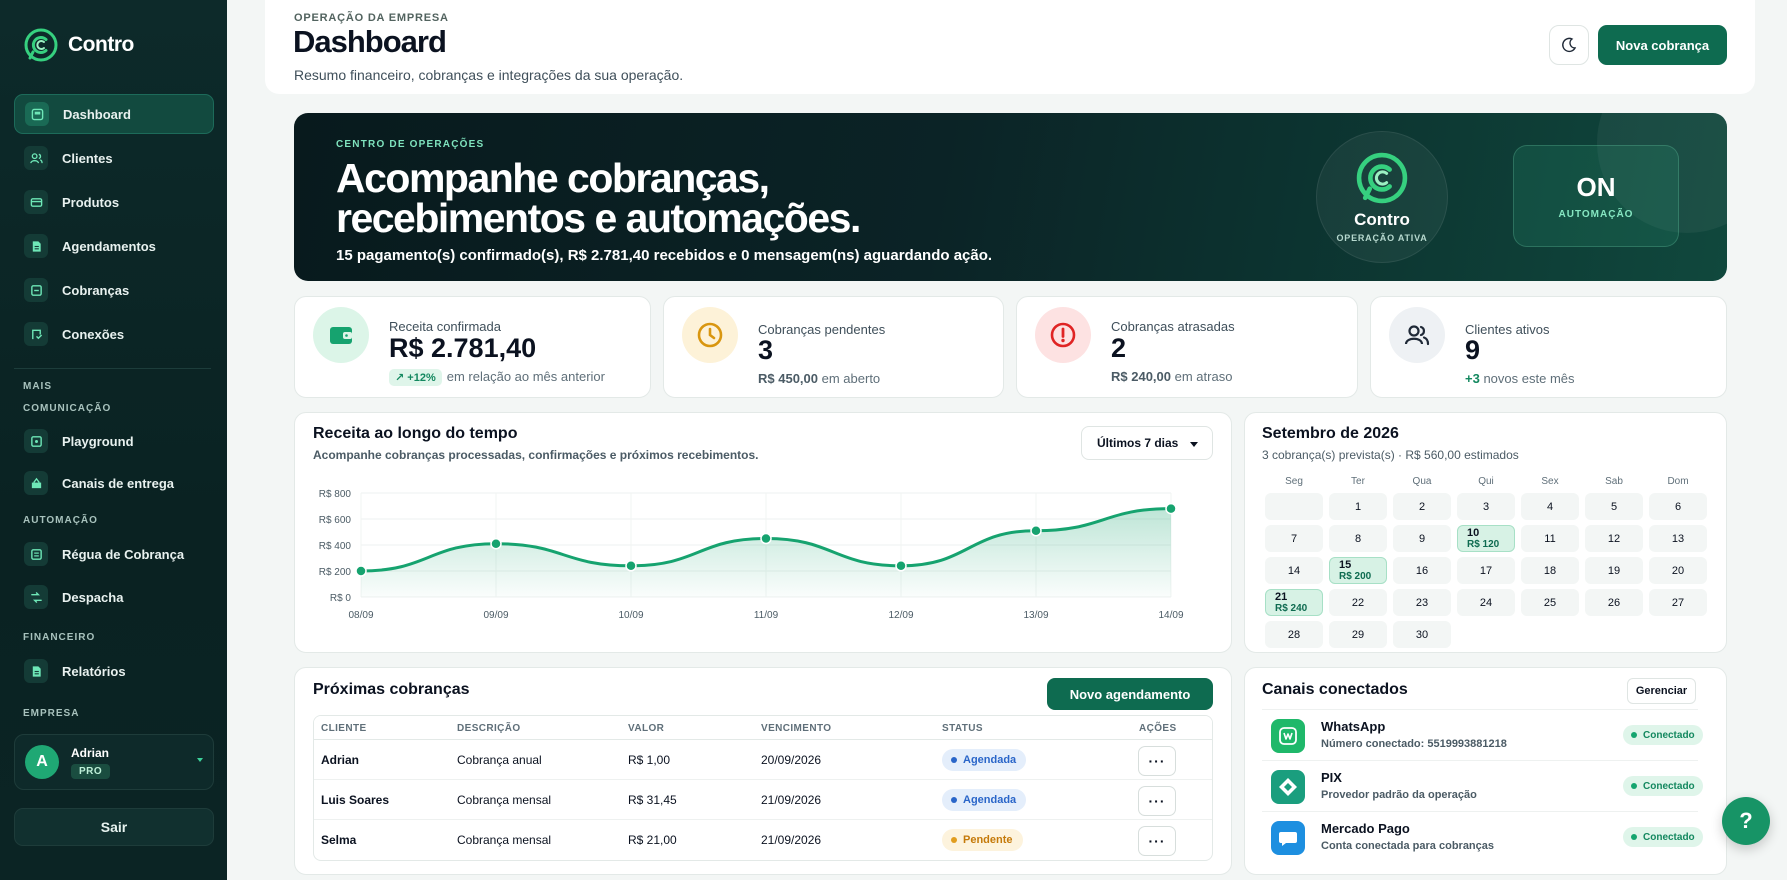 This screenshot has height=880, width=1787. What do you see at coordinates (114, 334) in the screenshot?
I see `sidebar-item-conexoes: Conexões` at bounding box center [114, 334].